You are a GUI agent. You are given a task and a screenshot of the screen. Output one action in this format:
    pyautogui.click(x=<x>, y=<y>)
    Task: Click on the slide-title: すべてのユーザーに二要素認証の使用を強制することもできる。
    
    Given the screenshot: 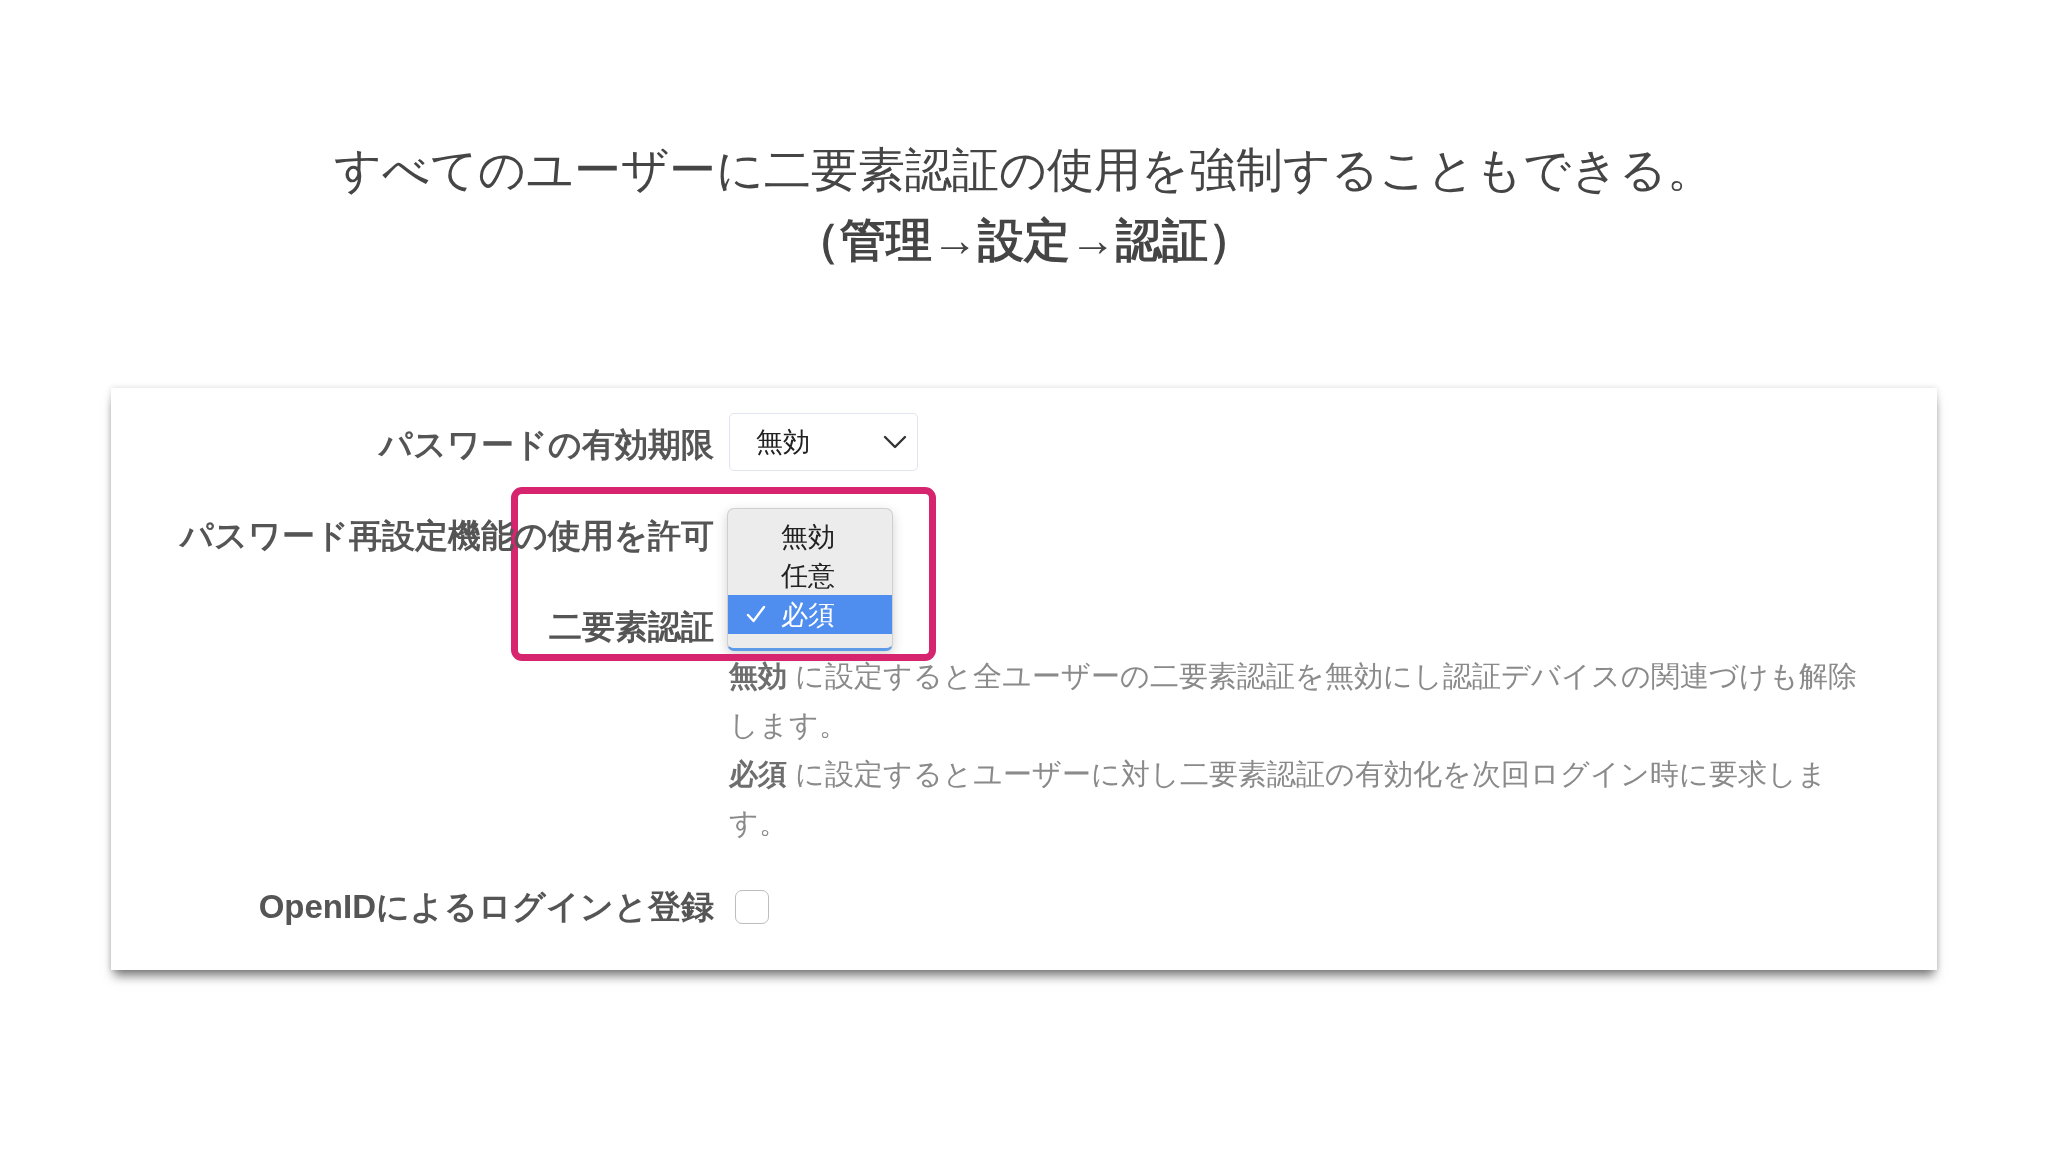 What is the action you would take?
    pyautogui.click(x=1024, y=170)
    